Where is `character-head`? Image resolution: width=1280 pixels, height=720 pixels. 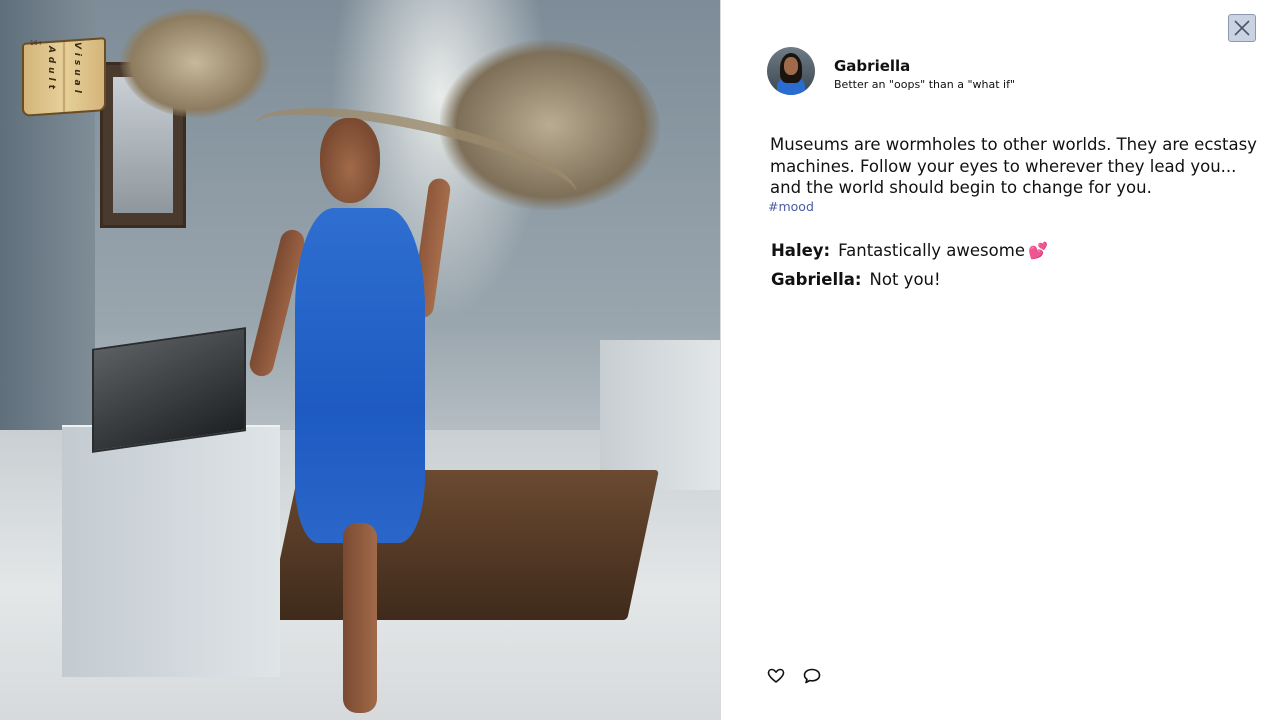
character-head is located at coordinates (350, 160).